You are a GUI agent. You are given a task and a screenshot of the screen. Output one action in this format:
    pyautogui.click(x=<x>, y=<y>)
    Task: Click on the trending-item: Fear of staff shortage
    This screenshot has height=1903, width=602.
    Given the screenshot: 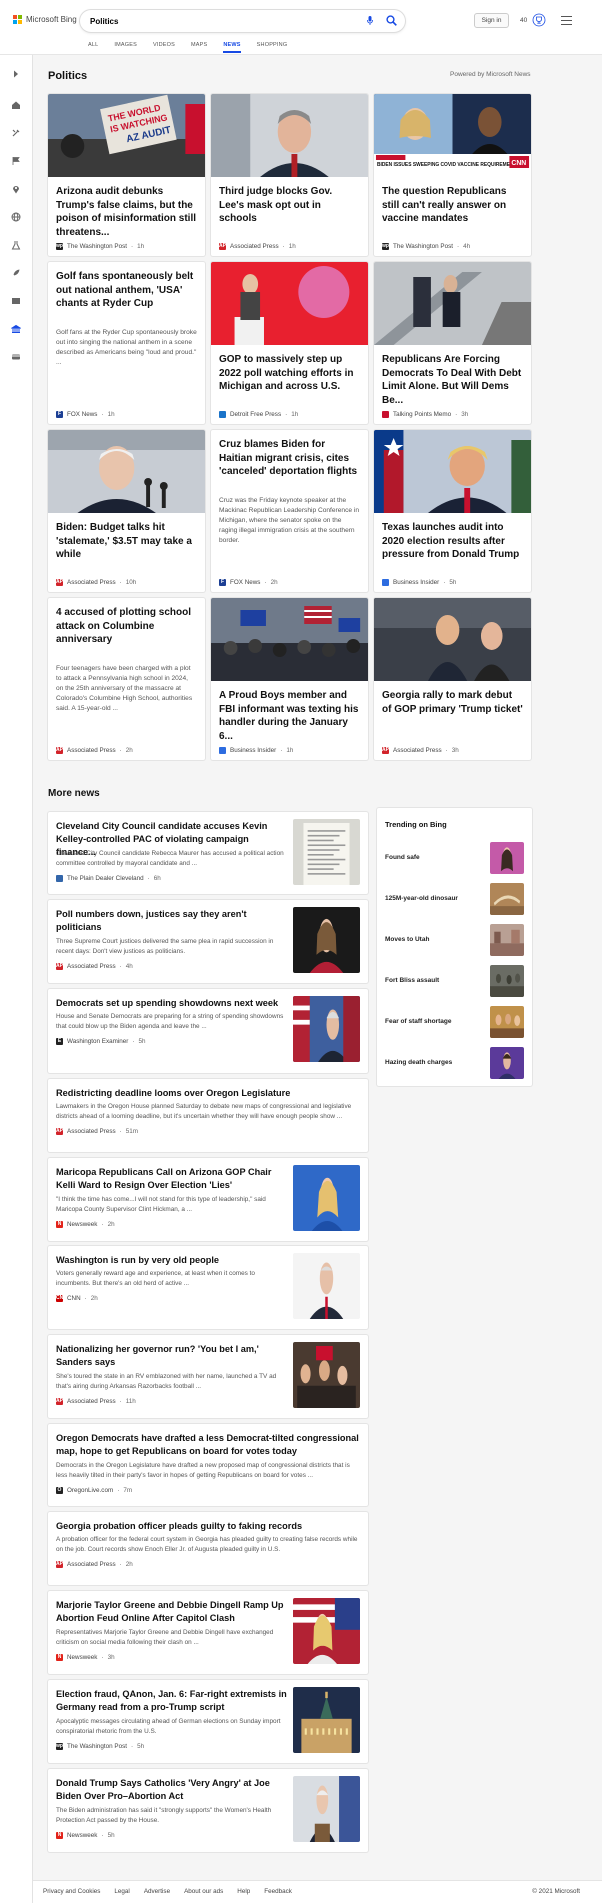 What is the action you would take?
    pyautogui.click(x=454, y=1022)
    